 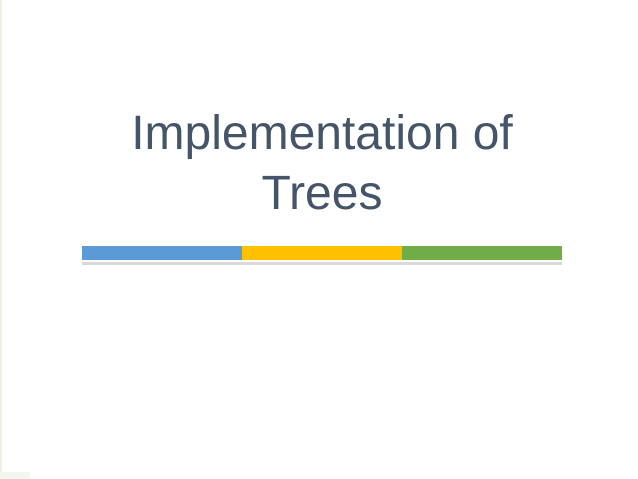 What do you see at coordinates (322, 193) in the screenshot?
I see `slide-title-line-2: Trees` at bounding box center [322, 193].